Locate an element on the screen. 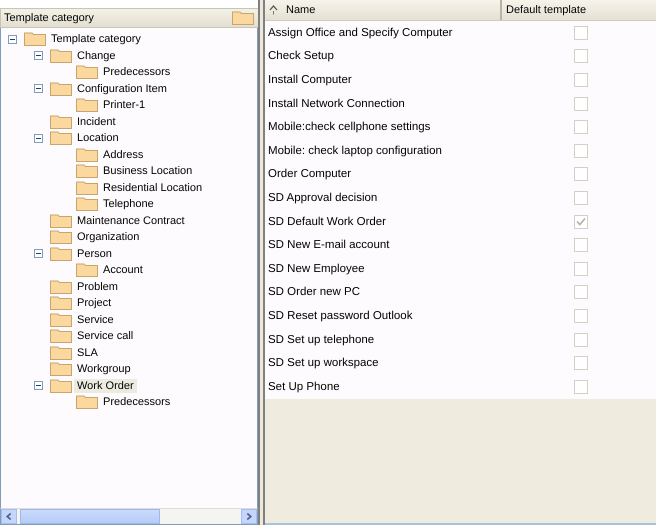 This screenshot has height=525, width=656. tree-item: Organization is located at coordinates (108, 237).